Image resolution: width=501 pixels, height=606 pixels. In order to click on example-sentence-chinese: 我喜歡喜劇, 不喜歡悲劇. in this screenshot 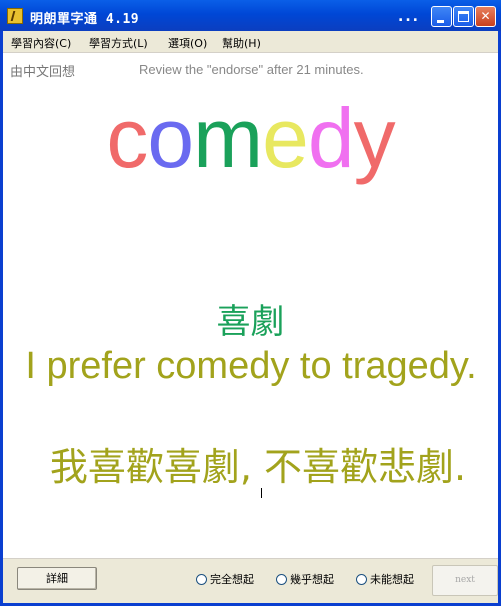, I will do `click(258, 467)`.